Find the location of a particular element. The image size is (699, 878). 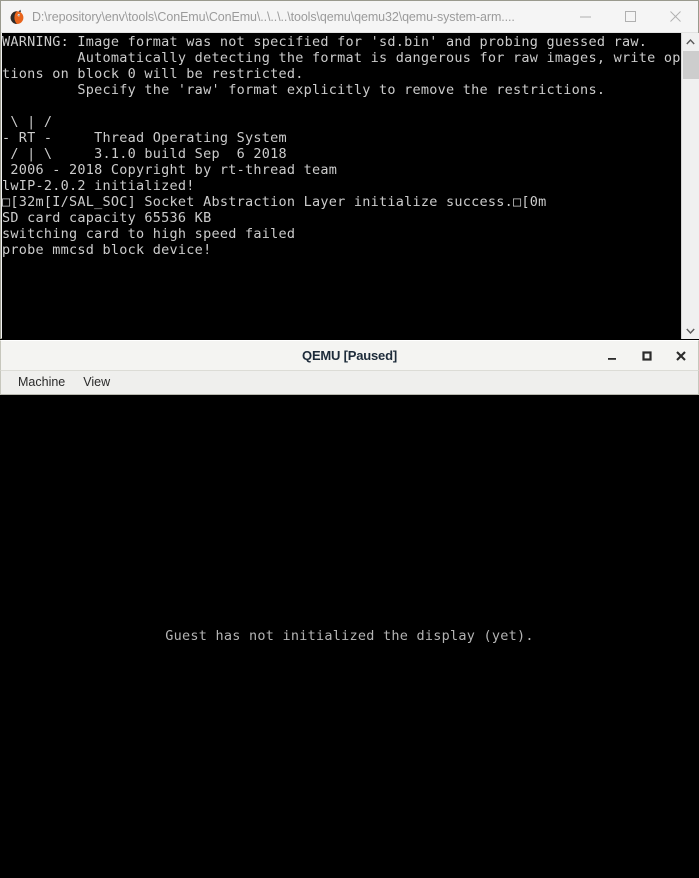

menu-item-view: View is located at coordinates (96, 382).